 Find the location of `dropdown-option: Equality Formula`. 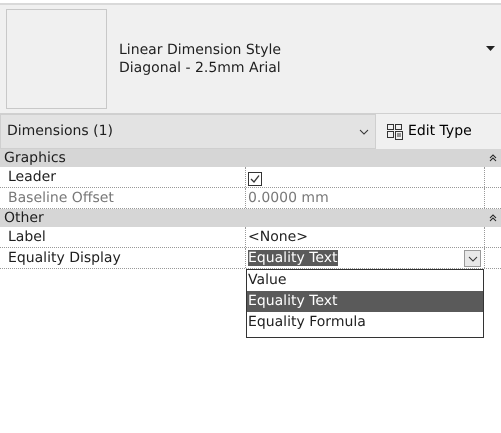

dropdown-option: Equality Formula is located at coordinates (365, 322).